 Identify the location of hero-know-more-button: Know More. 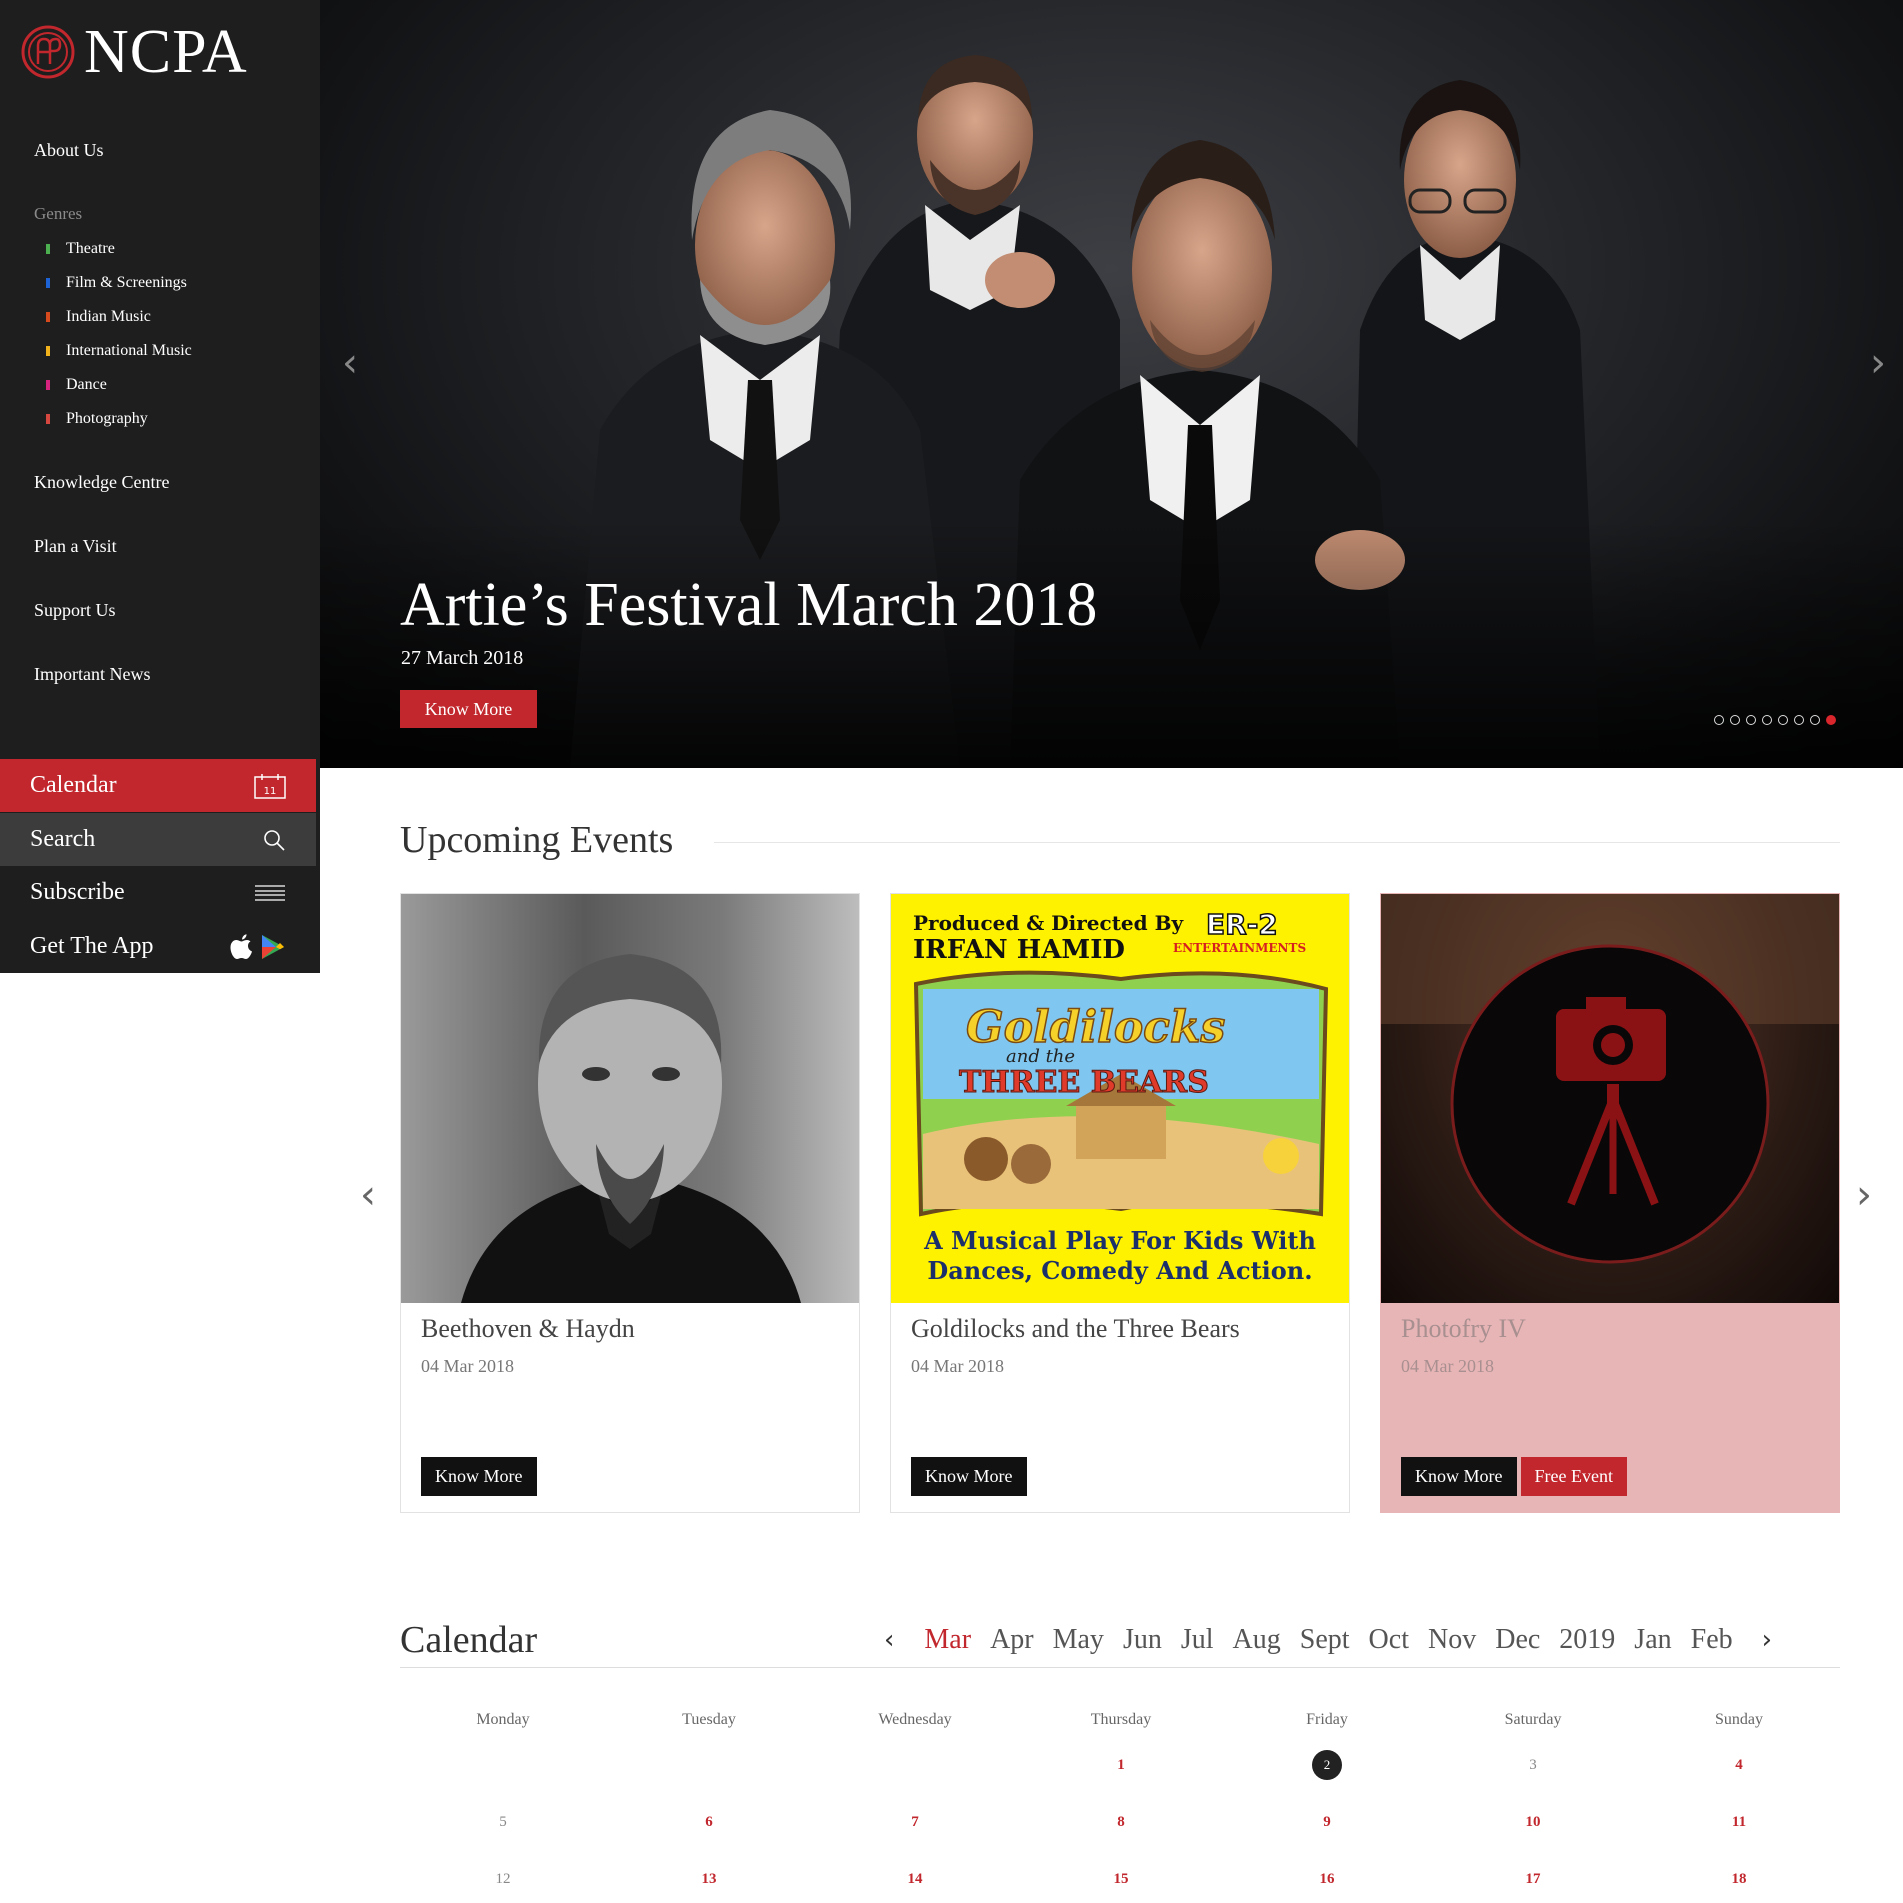
(468, 709).